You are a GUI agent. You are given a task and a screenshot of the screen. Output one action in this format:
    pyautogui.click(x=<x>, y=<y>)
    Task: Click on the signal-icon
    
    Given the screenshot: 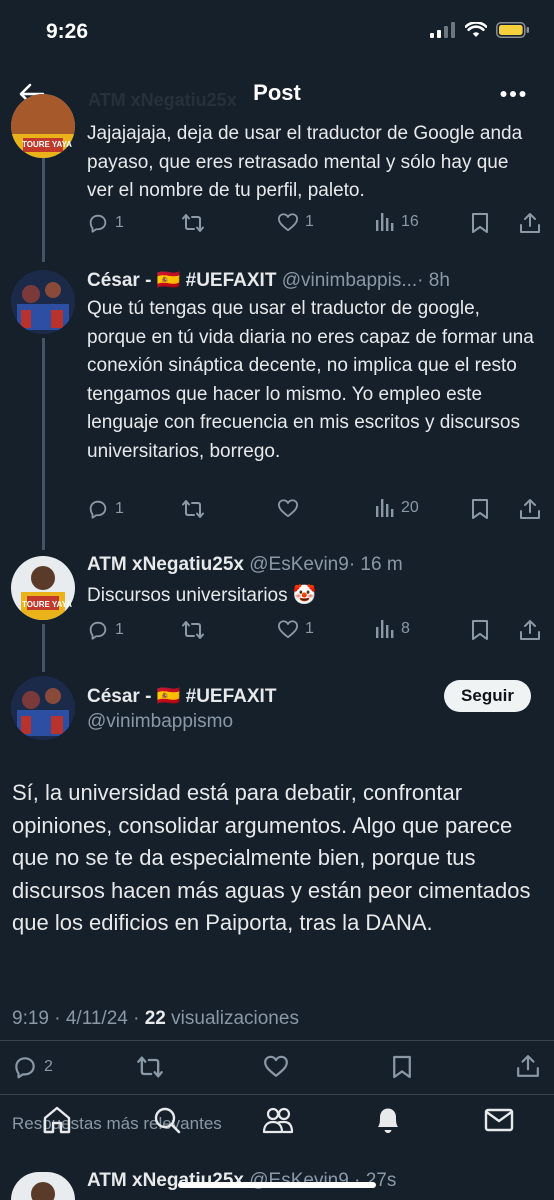 What is the action you would take?
    pyautogui.click(x=442, y=30)
    